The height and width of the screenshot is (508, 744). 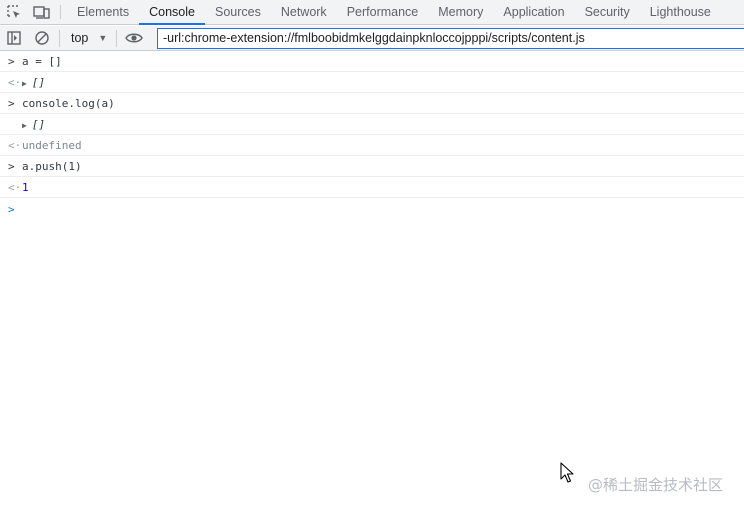 I want to click on tab-bar-divider, so click(x=60, y=12).